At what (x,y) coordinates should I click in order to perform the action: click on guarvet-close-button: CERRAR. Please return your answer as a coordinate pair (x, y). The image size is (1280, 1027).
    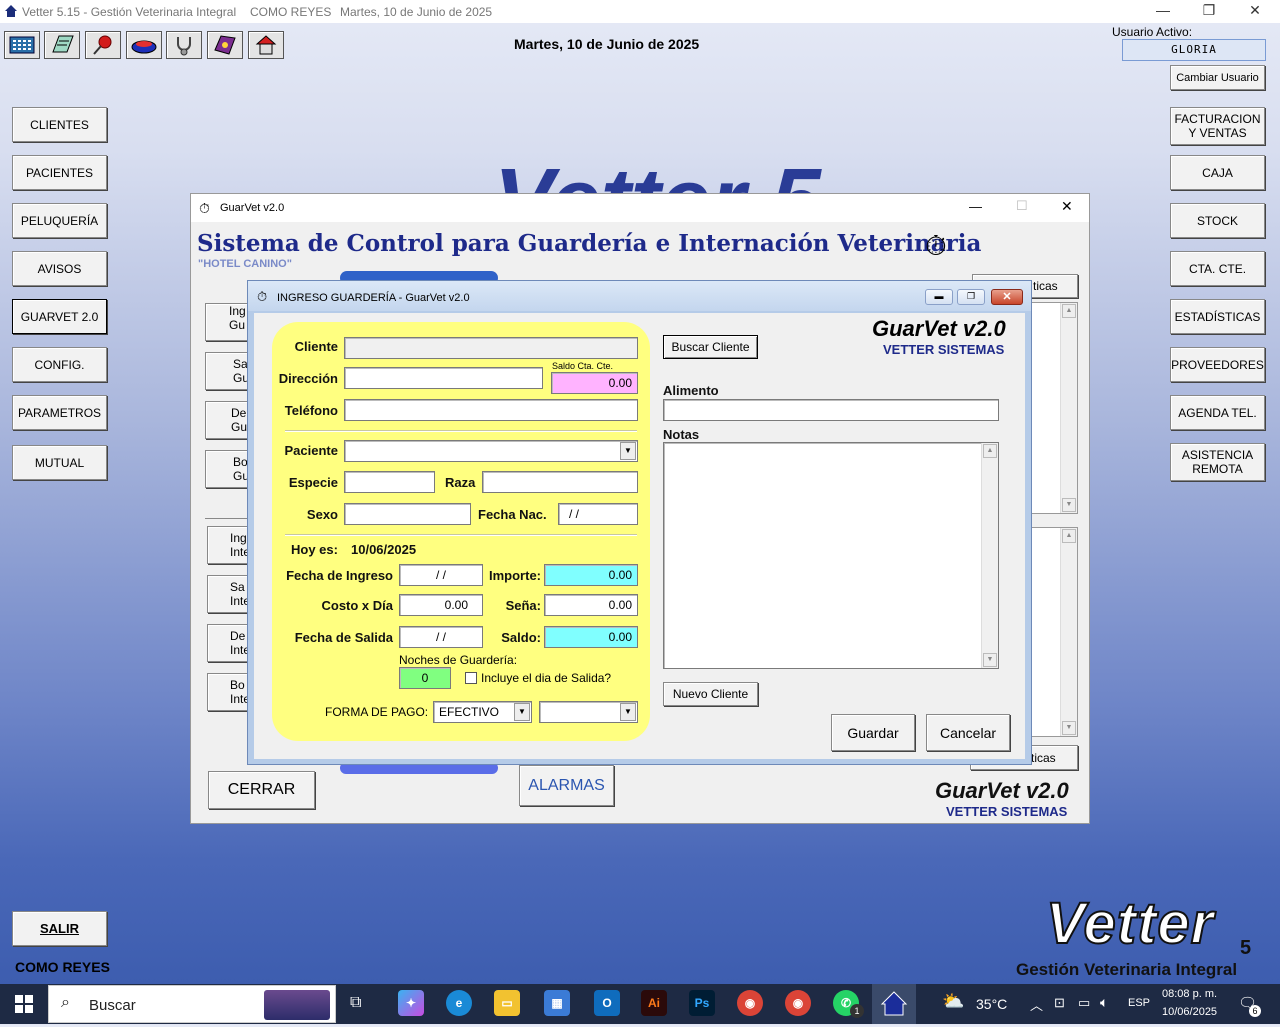
    Looking at the image, I should click on (261, 790).